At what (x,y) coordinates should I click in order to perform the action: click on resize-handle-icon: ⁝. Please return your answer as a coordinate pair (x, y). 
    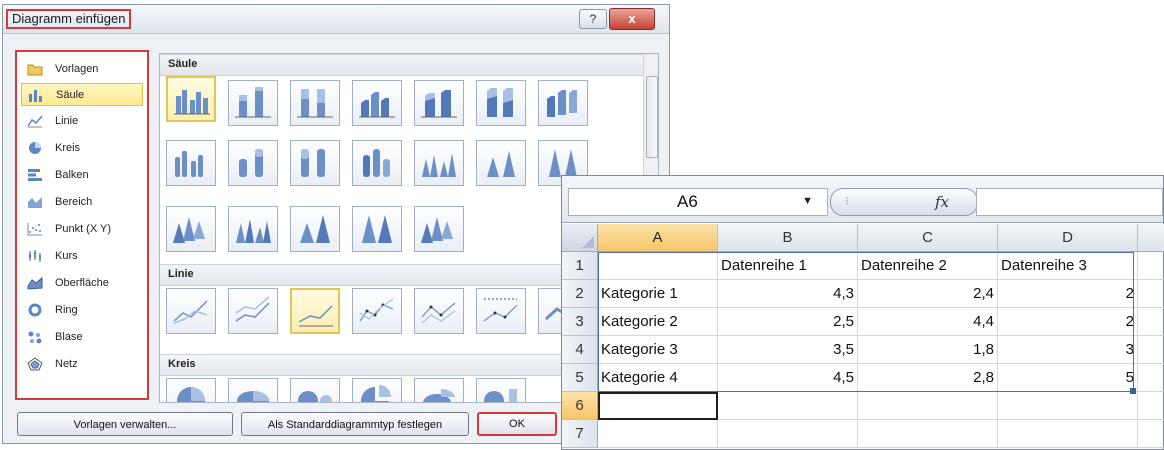
    Looking at the image, I should click on (847, 201).